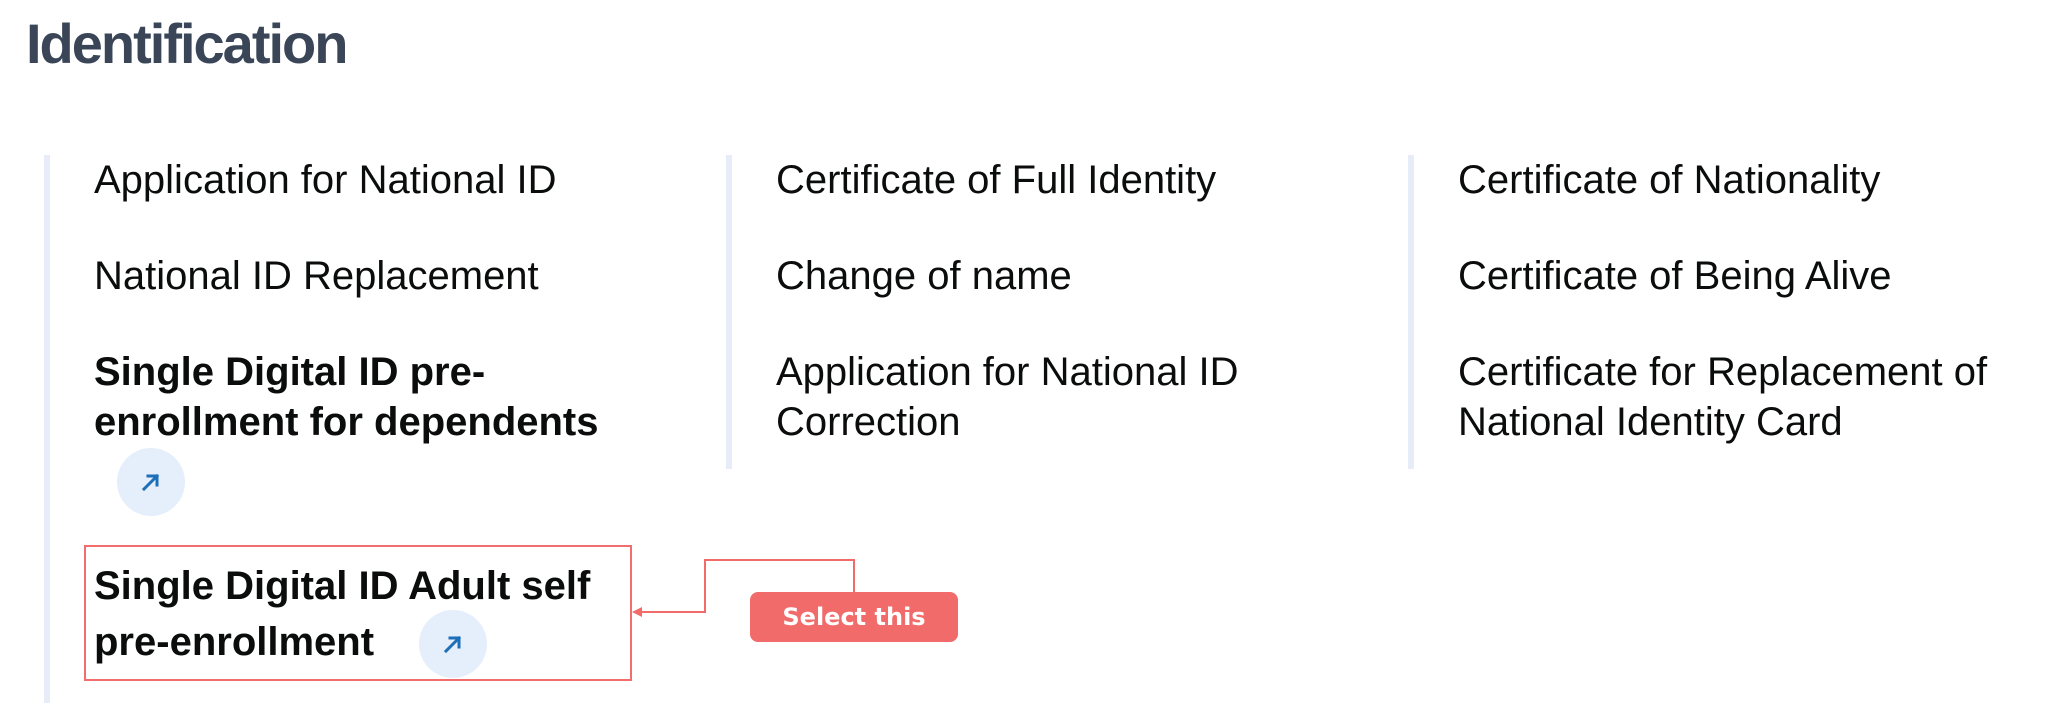 This screenshot has height=713, width=2048. Describe the element at coordinates (637, 612) in the screenshot. I see `annotation-arrowhead-icon` at that location.